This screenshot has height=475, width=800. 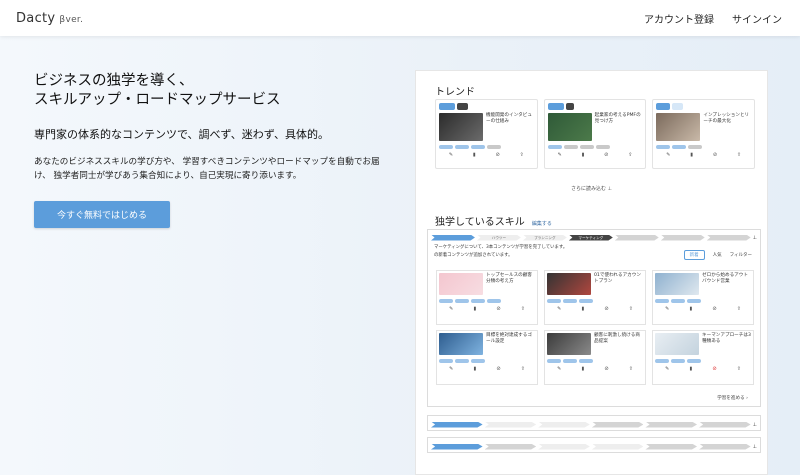 I want to click on trend-card: インプレッションとリーチの最大化 ✎ ▮ ⊘ ⇪, so click(x=704, y=134).